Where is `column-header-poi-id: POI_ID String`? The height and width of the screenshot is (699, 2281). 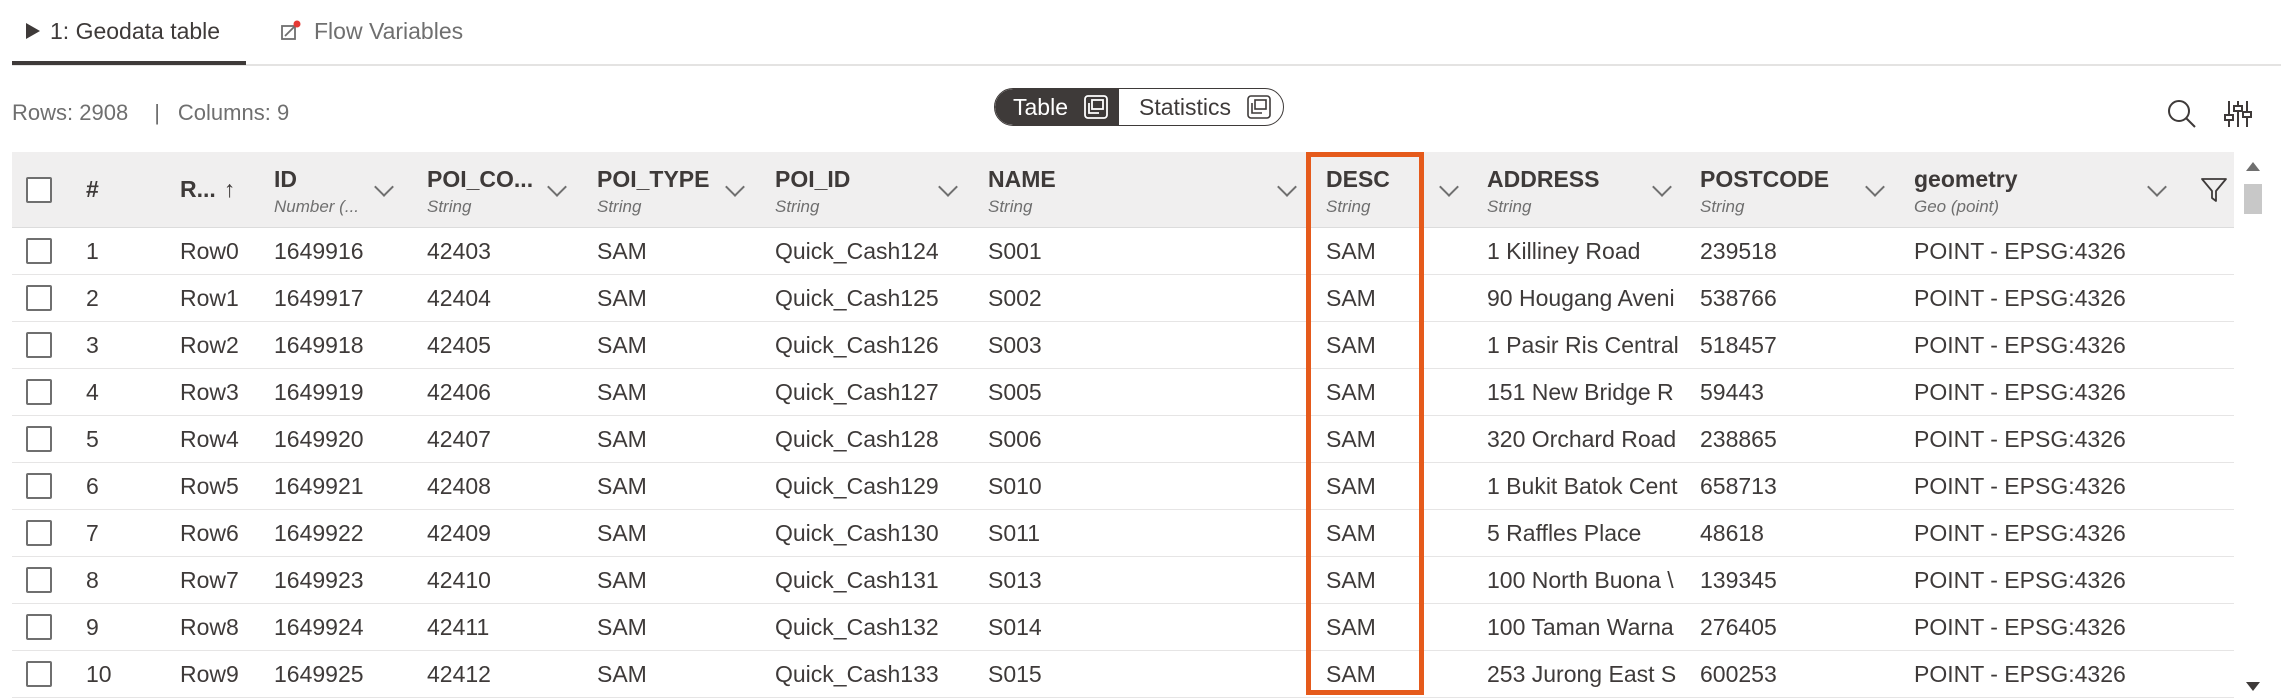
column-header-poi-id: POI_ID String is located at coordinates (812, 191).